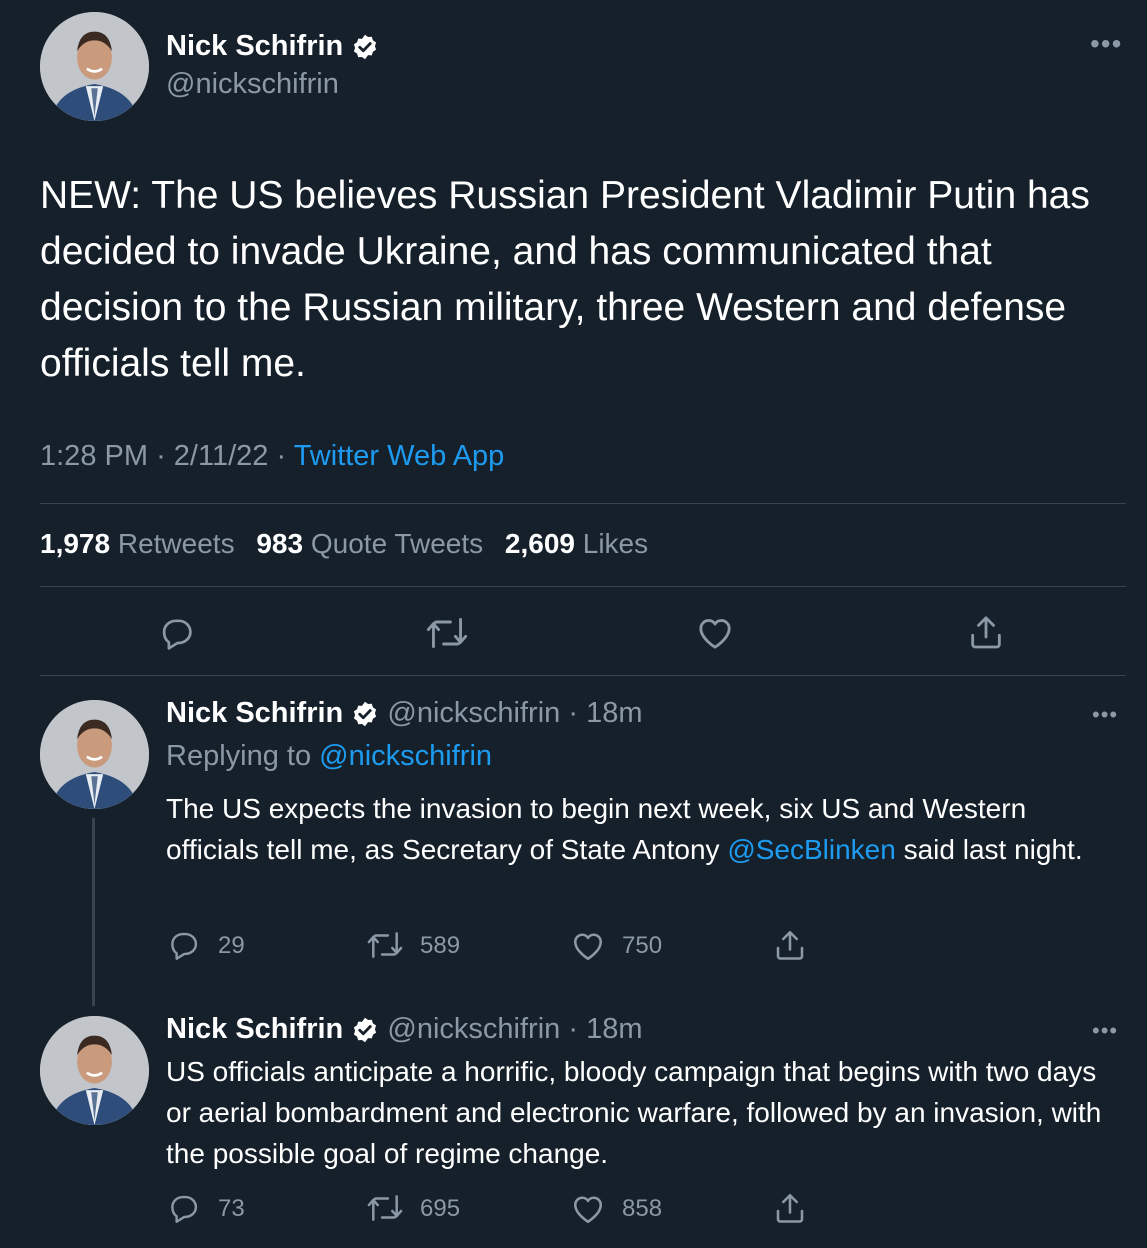  I want to click on quotes-label: Quote Tweets, so click(397, 543).